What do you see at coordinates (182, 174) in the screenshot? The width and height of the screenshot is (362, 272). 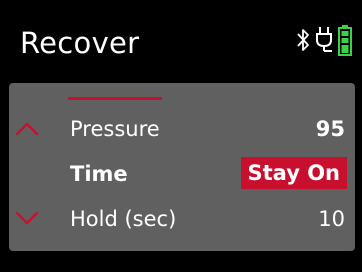 I see `menu-row-time: Time Stay On` at bounding box center [182, 174].